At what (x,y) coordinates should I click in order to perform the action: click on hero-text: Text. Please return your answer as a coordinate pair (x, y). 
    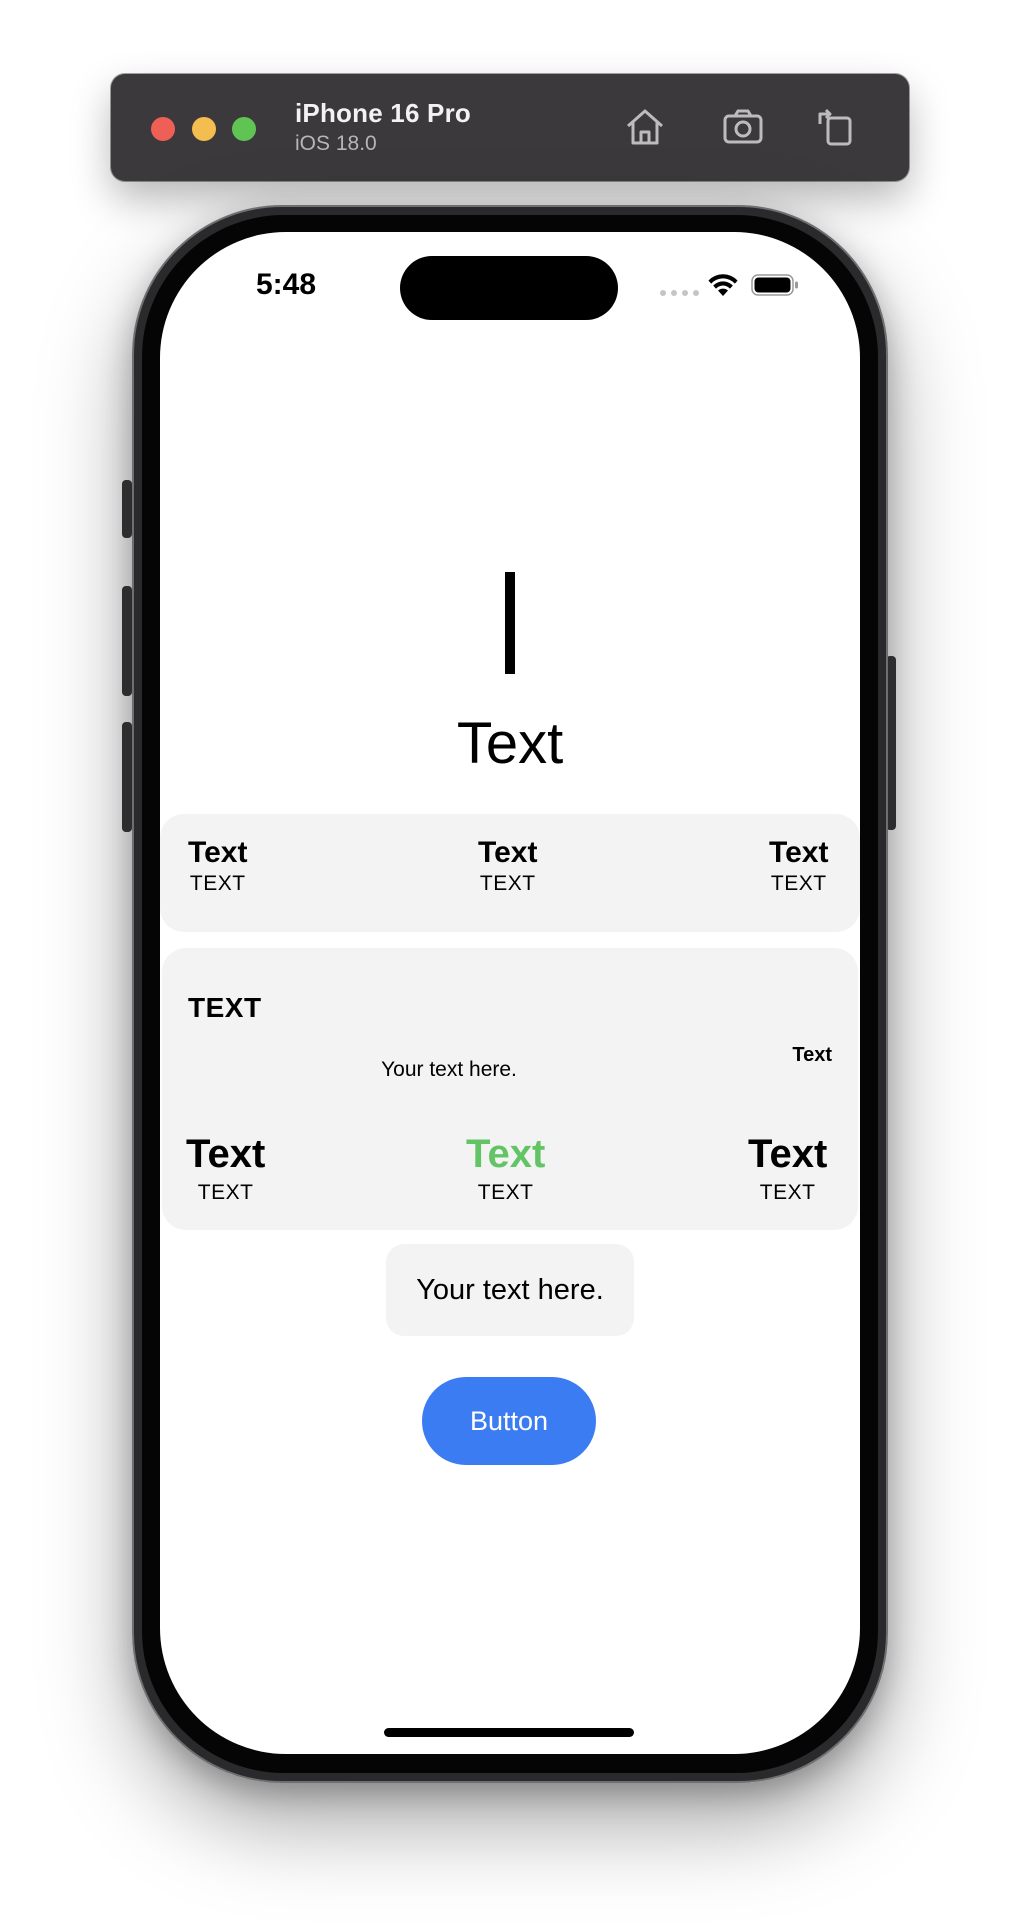
    Looking at the image, I should click on (510, 743).